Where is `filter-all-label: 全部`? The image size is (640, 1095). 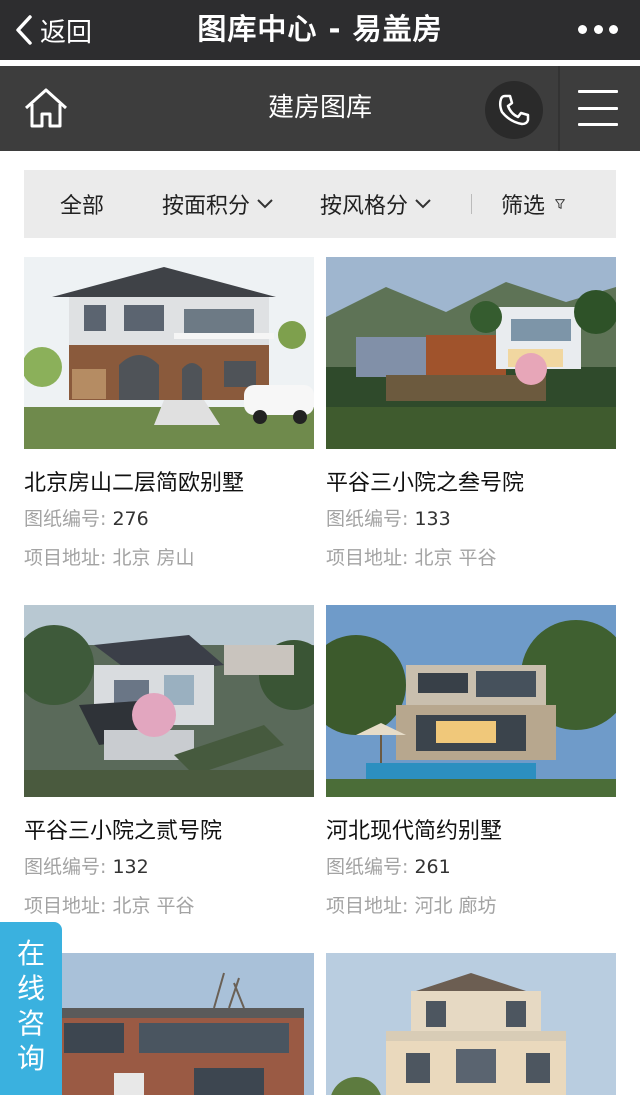
filter-all-label: 全部 is located at coordinates (82, 206).